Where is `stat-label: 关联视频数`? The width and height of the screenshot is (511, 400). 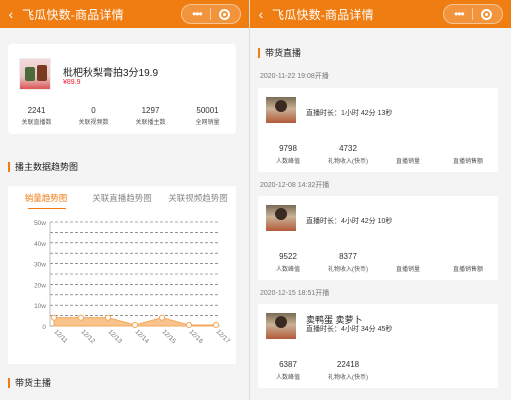 stat-label: 关联视频数 is located at coordinates (93, 123).